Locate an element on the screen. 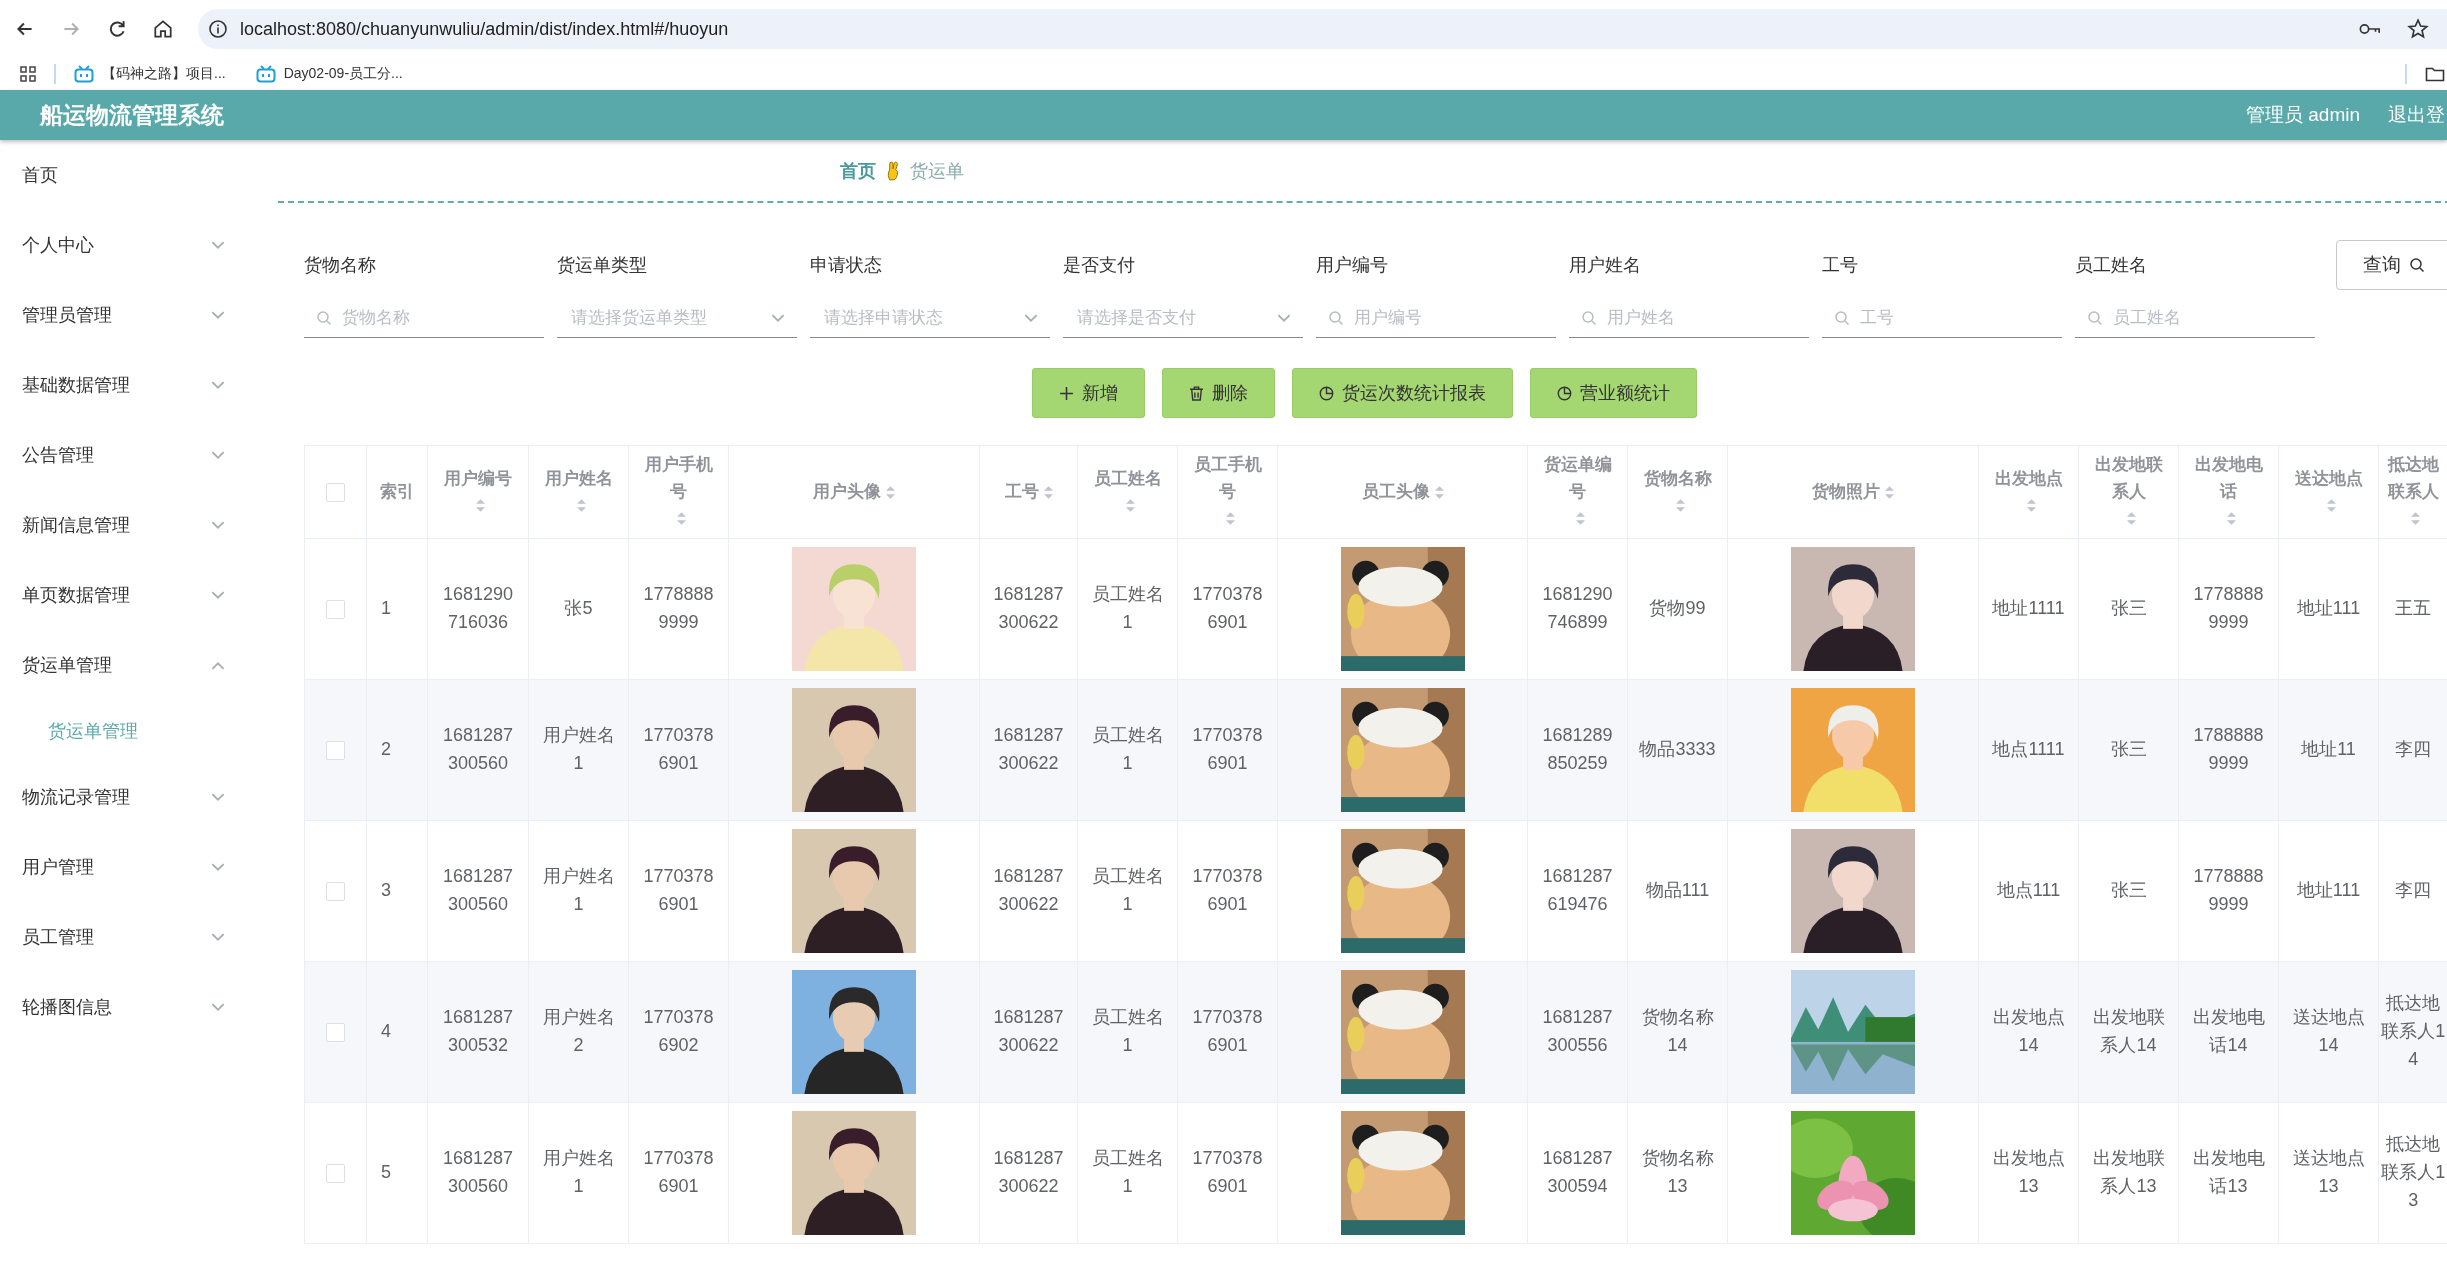  breadcrumb-link: 首页 is located at coordinates (858, 170).